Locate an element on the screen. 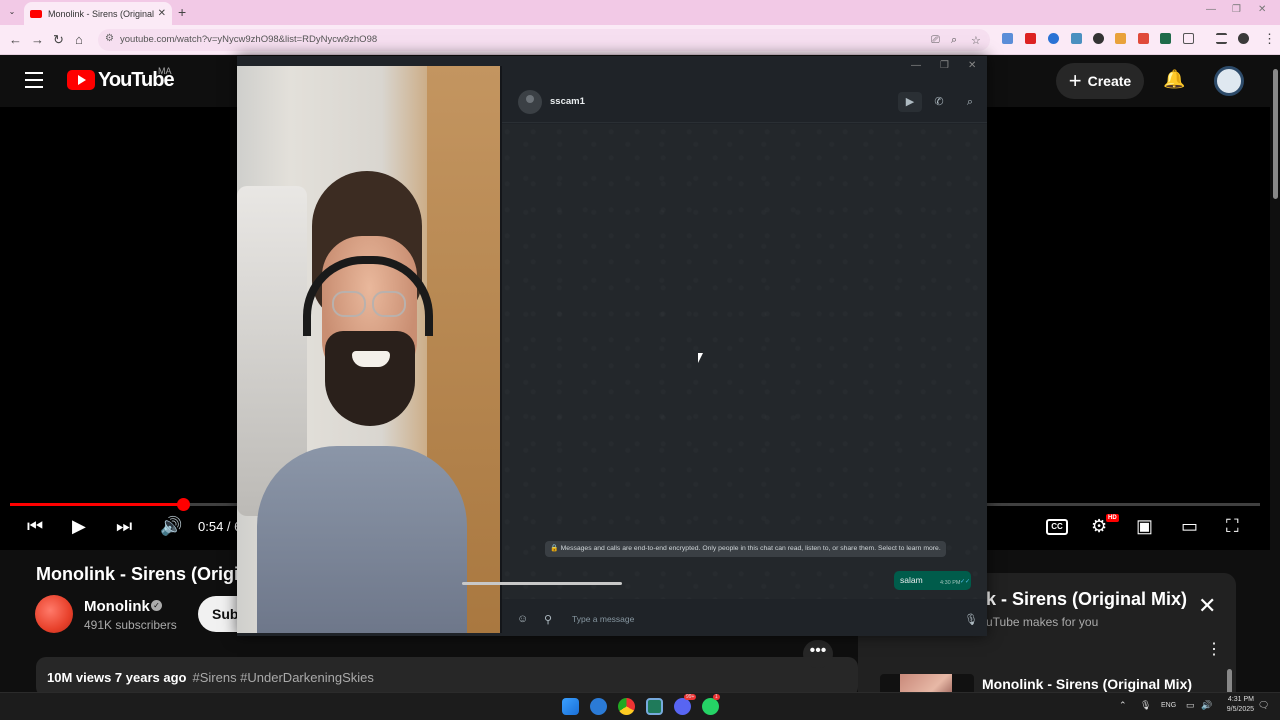 The image size is (1280, 720). horizontal-scrollbar is located at coordinates (542, 583).